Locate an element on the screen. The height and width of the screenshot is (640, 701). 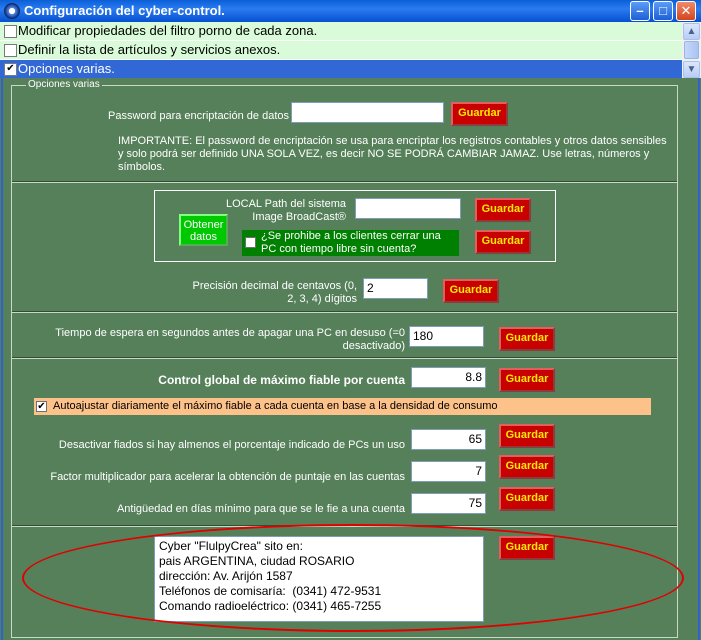
save-wait-time-button: Guardar is located at coordinates (527, 339).